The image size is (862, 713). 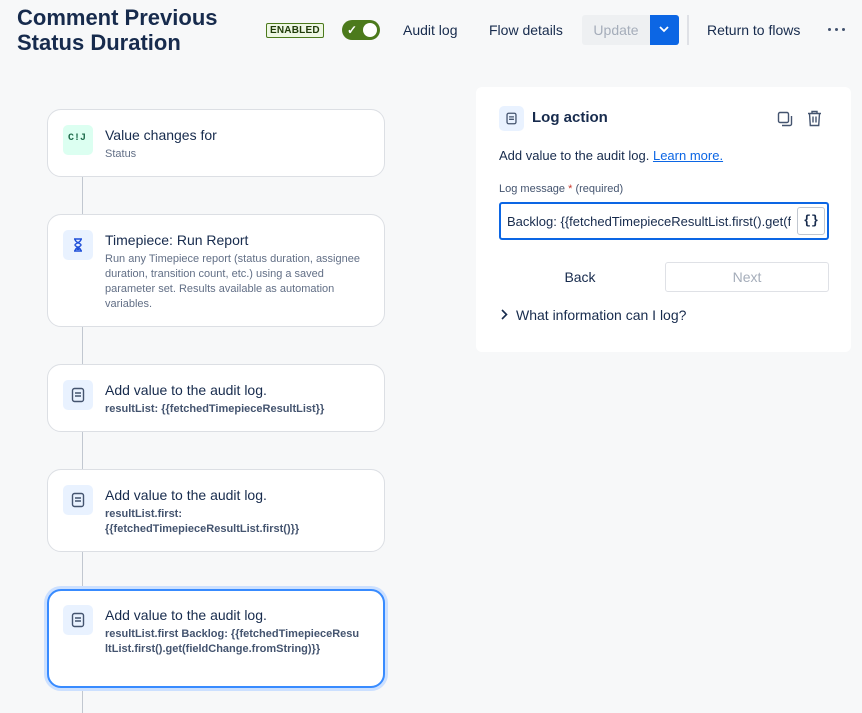 What do you see at coordinates (688, 155) in the screenshot?
I see `learn-more-link: Learn more.` at bounding box center [688, 155].